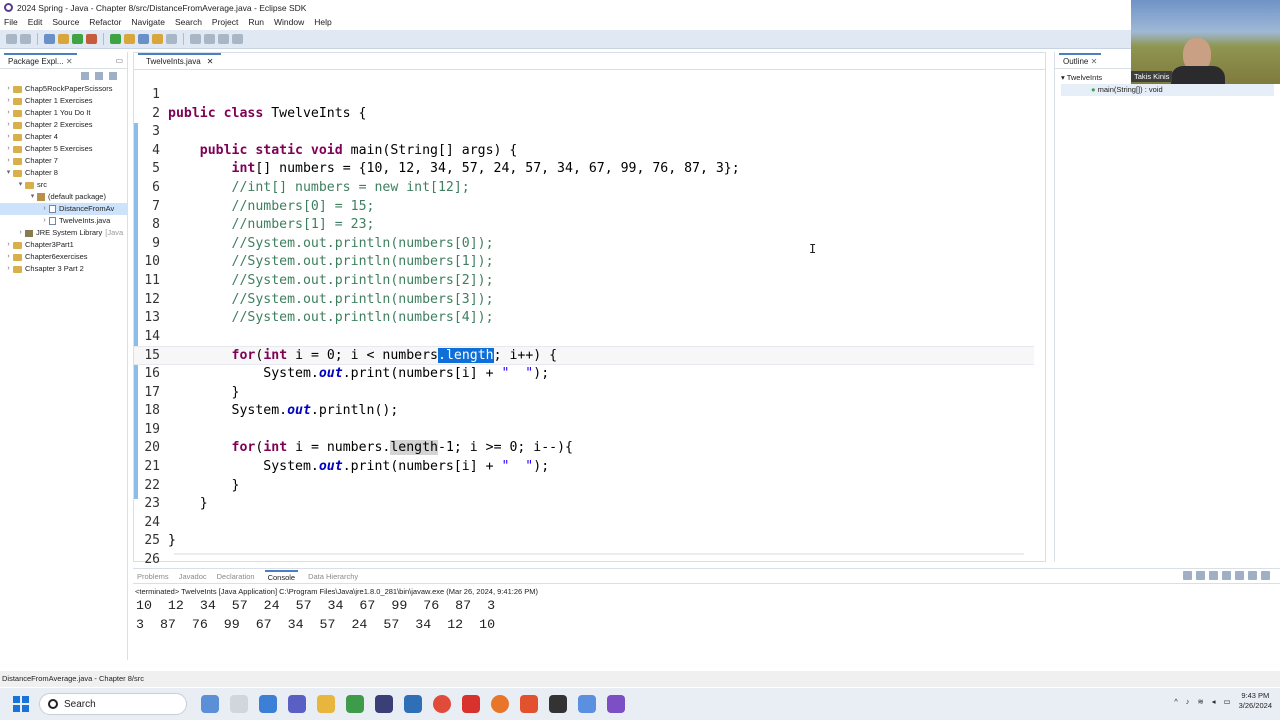  What do you see at coordinates (63, 39) in the screenshot?
I see `skip-breakpoints-icon` at bounding box center [63, 39].